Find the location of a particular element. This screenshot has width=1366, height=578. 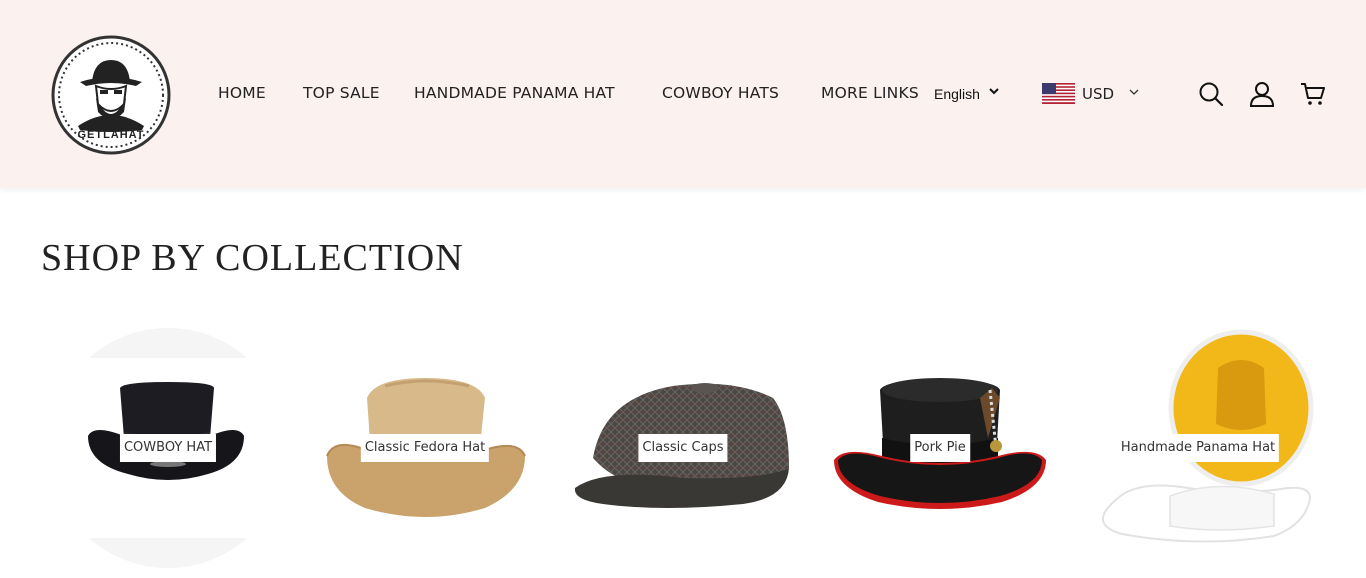

search-icon is located at coordinates (1211, 94).